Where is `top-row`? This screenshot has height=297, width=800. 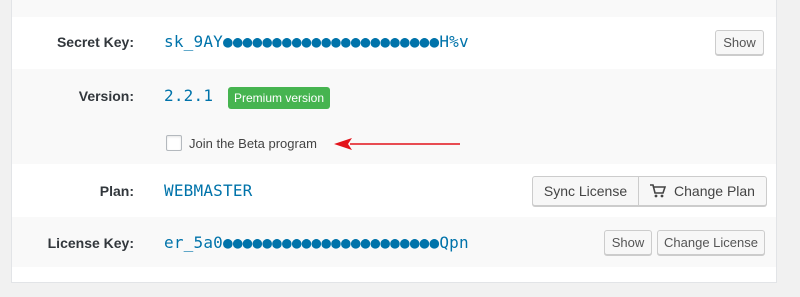 top-row is located at coordinates (394, 8).